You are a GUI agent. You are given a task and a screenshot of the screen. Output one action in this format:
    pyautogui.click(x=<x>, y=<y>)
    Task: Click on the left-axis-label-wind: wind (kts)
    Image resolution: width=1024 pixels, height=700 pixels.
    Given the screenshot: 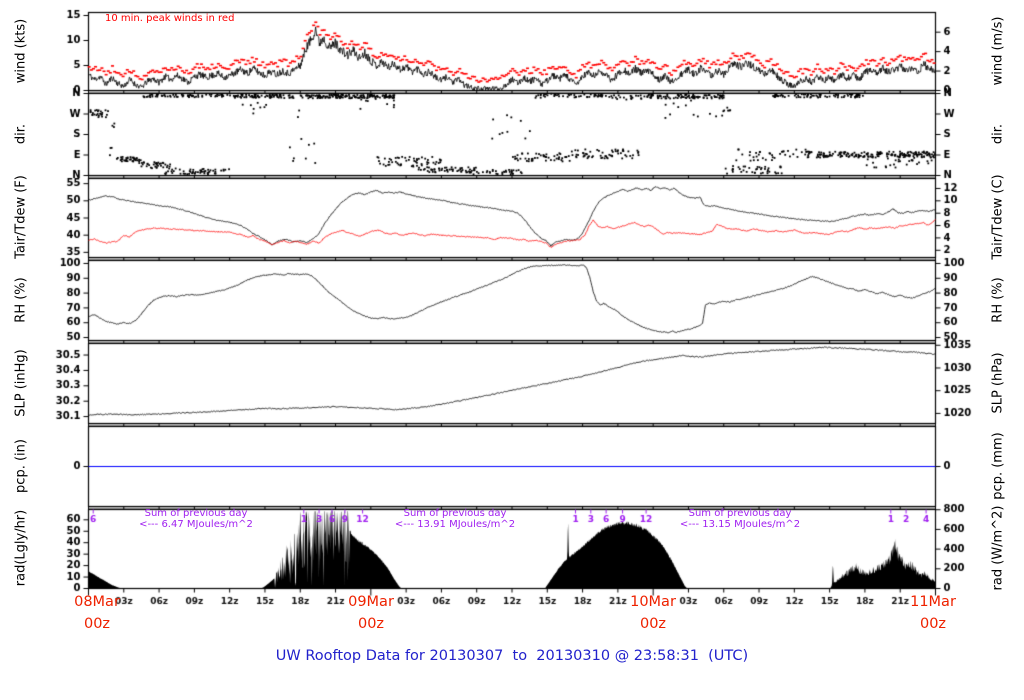 What is the action you would take?
    pyautogui.click(x=21, y=51)
    